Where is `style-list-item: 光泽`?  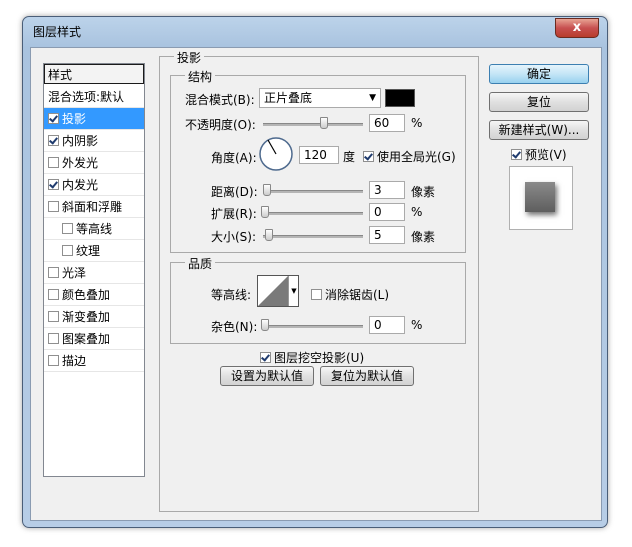
style-list-item: 光泽 is located at coordinates (94, 273).